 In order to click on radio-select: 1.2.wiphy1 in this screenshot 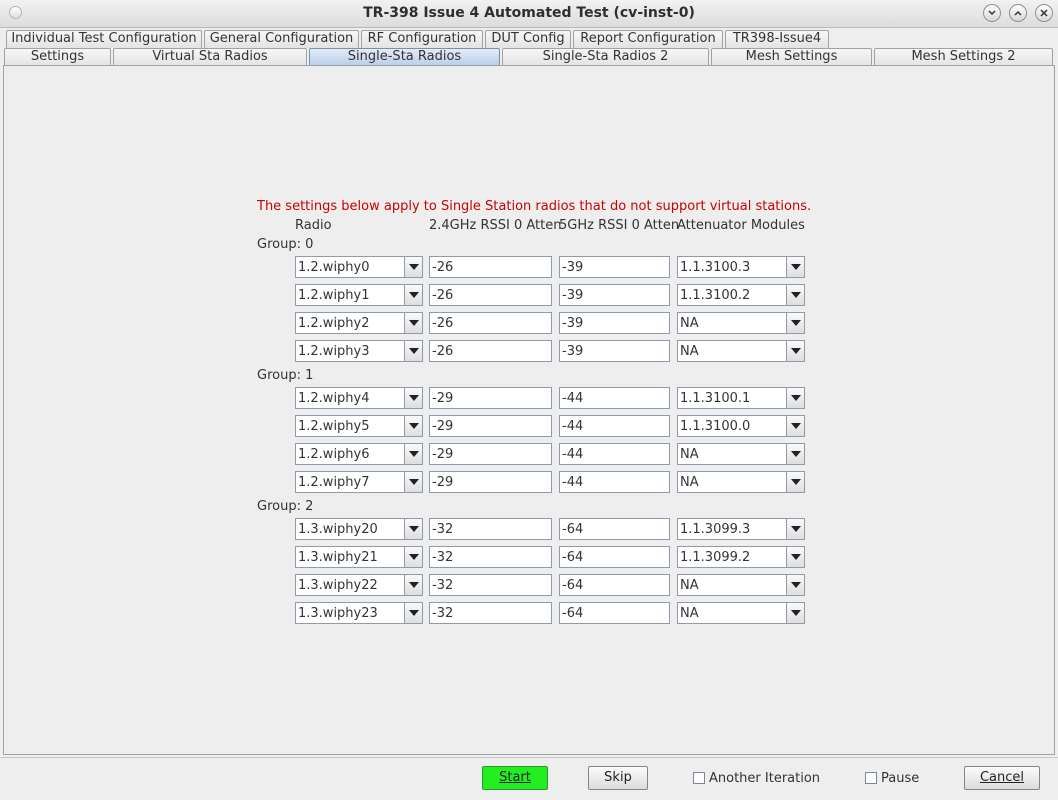, I will do `click(359, 295)`.